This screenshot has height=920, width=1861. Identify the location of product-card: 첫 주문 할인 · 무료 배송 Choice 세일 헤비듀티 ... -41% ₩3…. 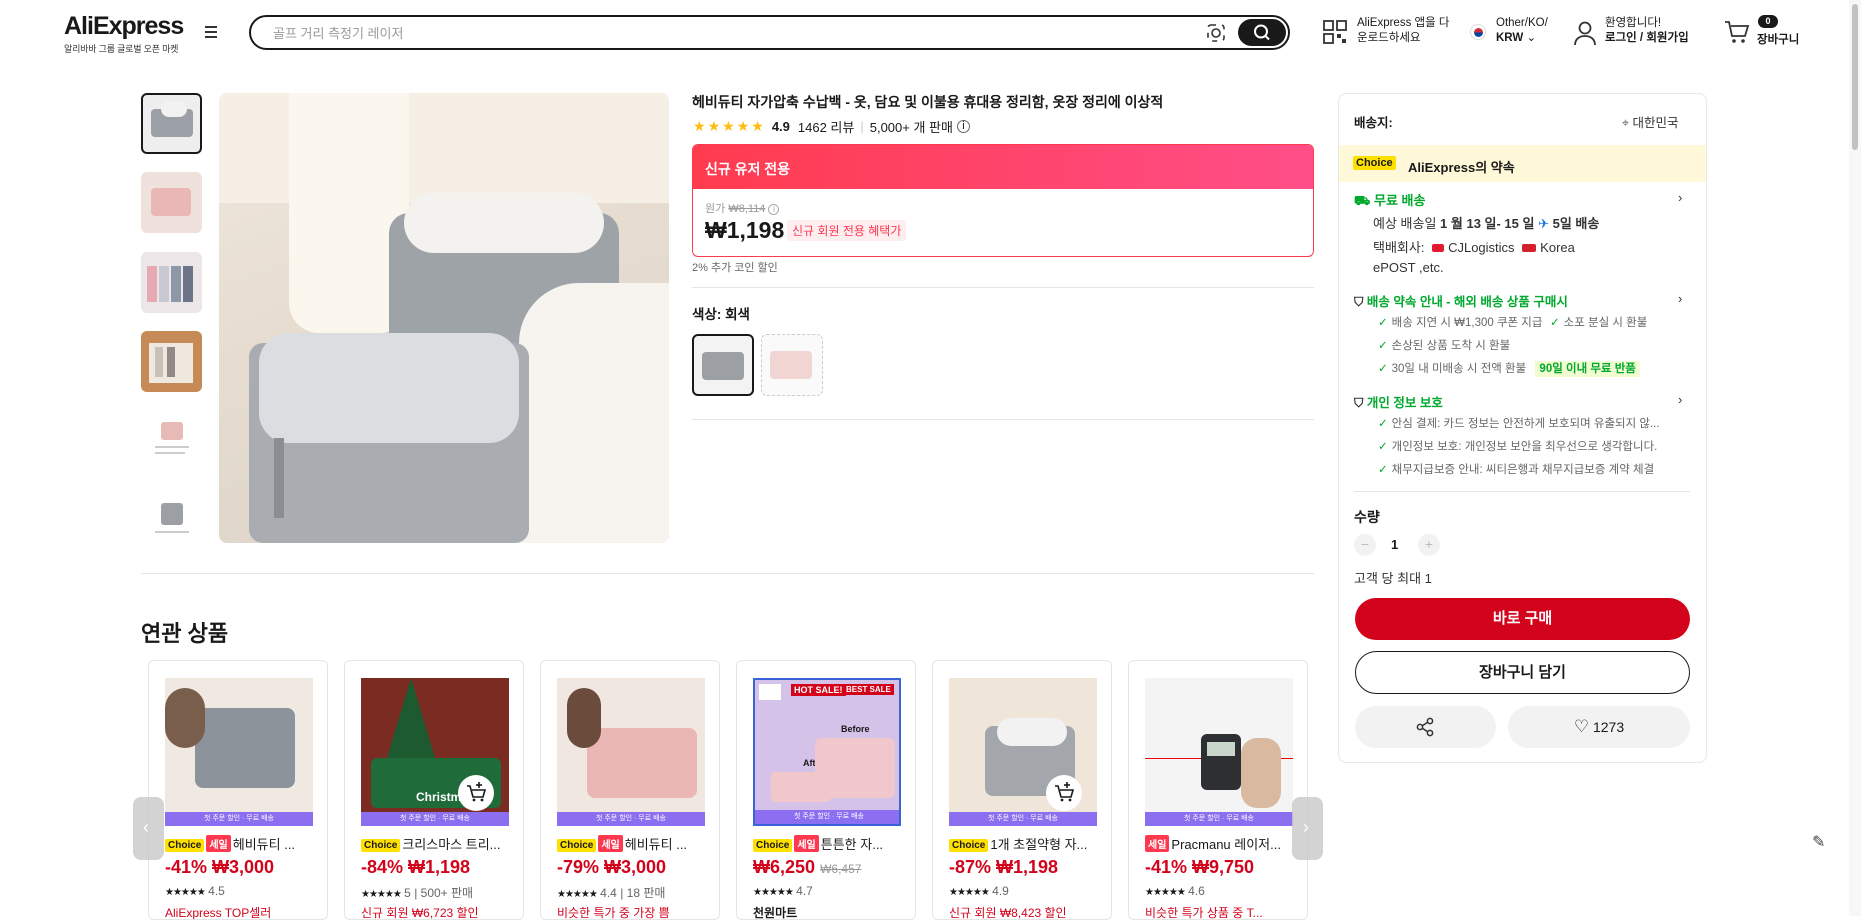
(238, 790).